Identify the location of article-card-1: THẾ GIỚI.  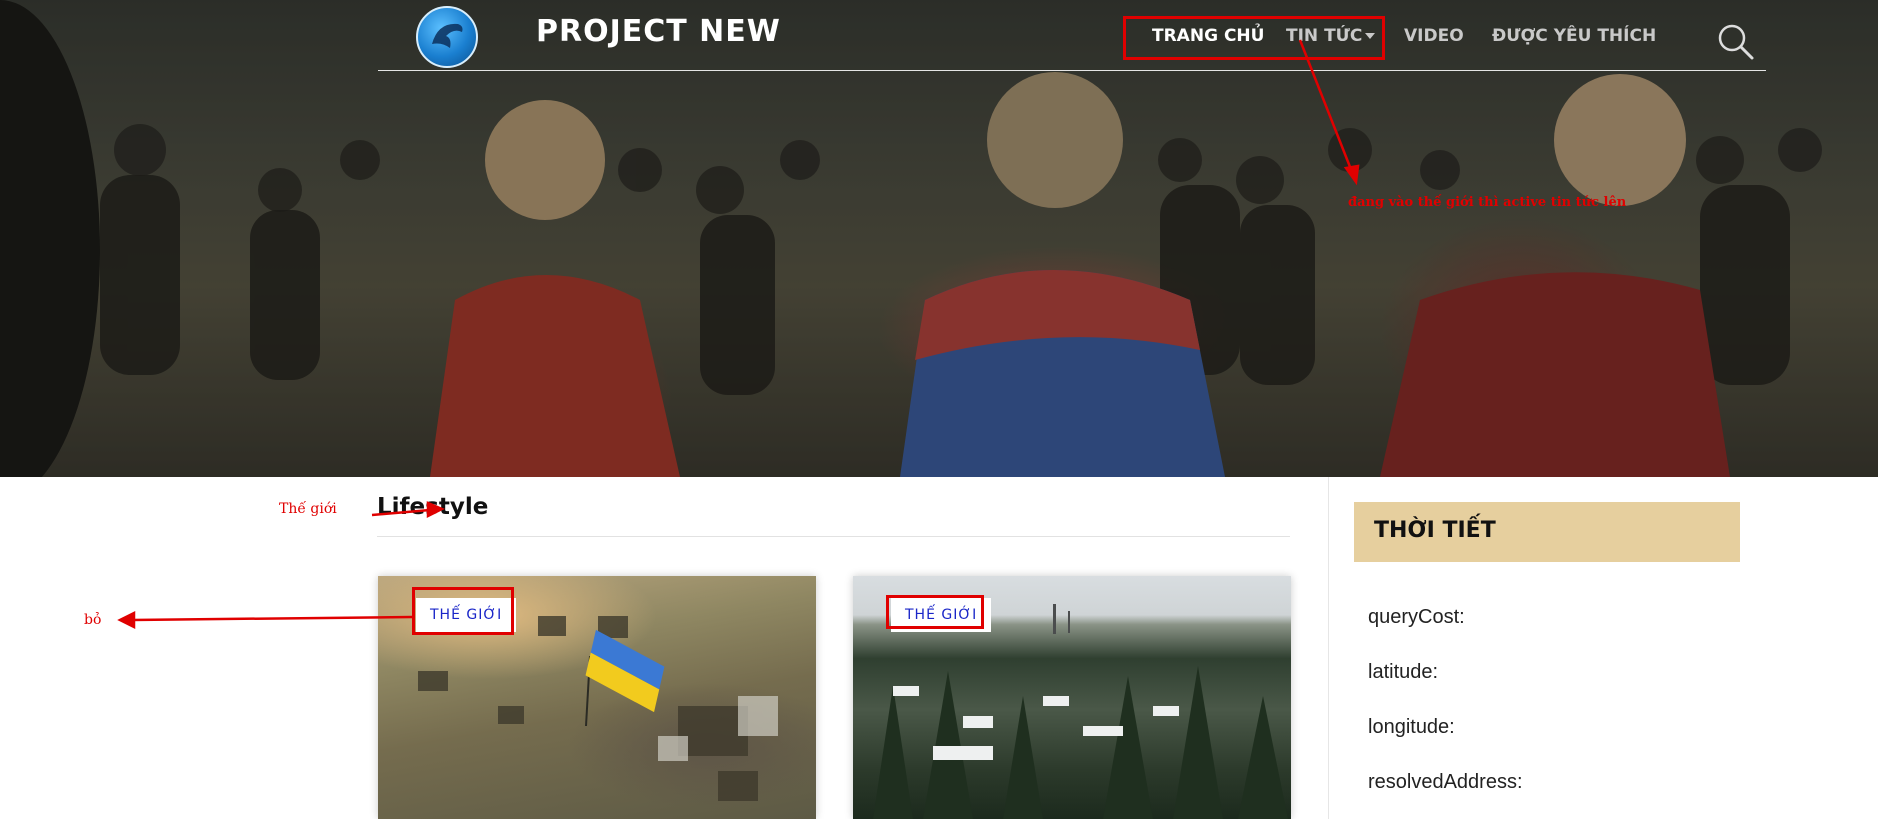
(597, 697).